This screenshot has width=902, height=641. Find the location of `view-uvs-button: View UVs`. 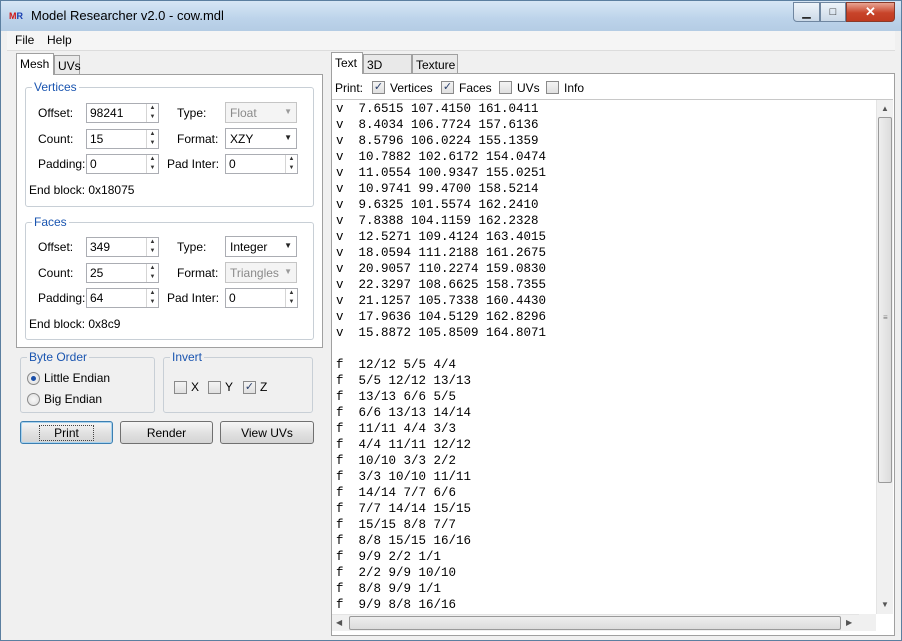

view-uvs-button: View UVs is located at coordinates (267, 432).